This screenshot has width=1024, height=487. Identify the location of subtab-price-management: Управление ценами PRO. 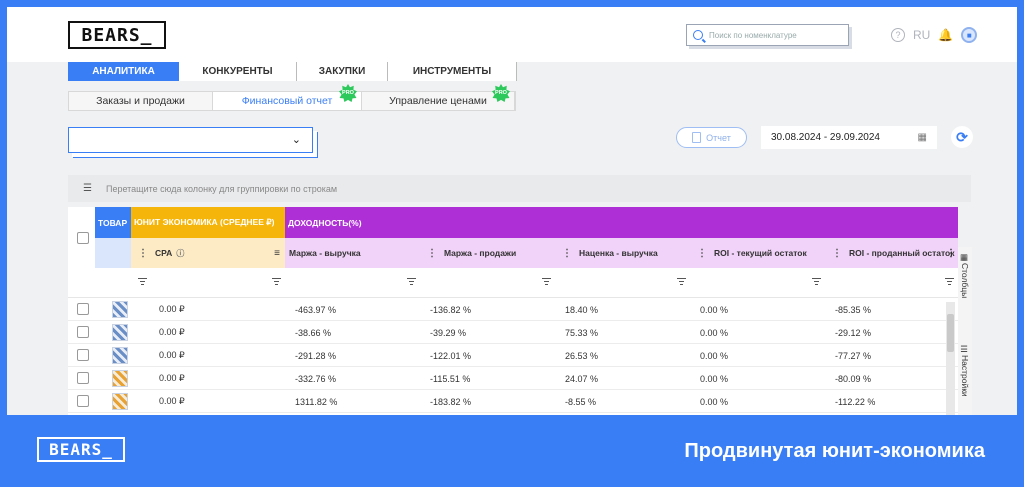
(438, 97).